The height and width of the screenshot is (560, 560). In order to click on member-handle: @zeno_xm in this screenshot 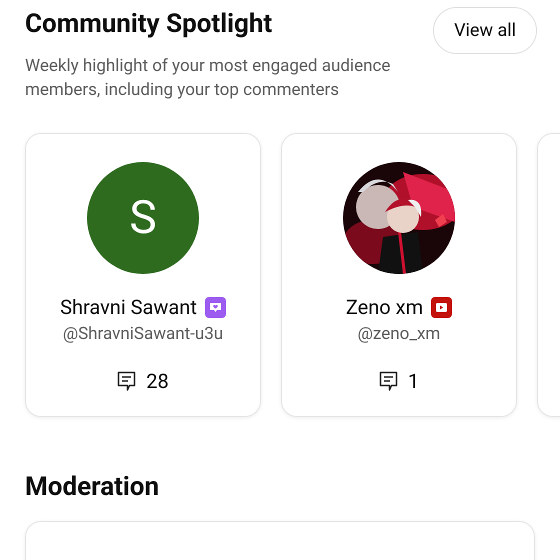, I will do `click(399, 334)`.